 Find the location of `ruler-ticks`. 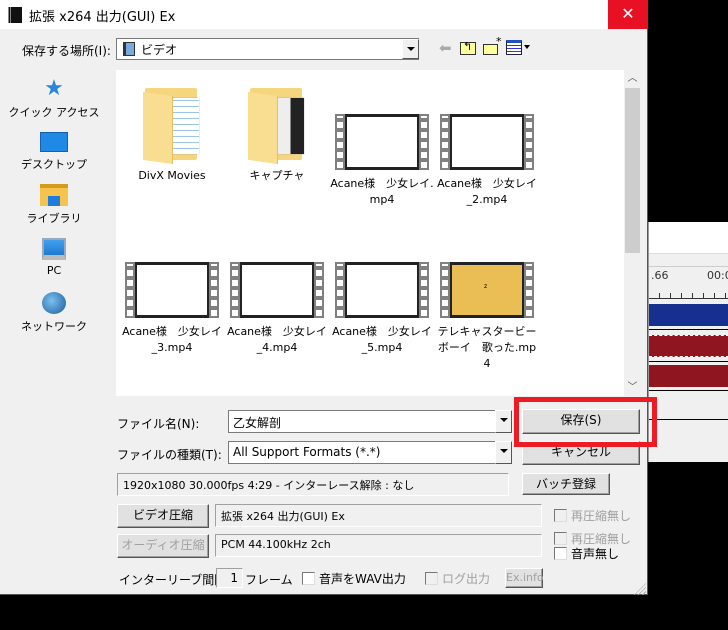

ruler-ticks is located at coordinates (688, 293).